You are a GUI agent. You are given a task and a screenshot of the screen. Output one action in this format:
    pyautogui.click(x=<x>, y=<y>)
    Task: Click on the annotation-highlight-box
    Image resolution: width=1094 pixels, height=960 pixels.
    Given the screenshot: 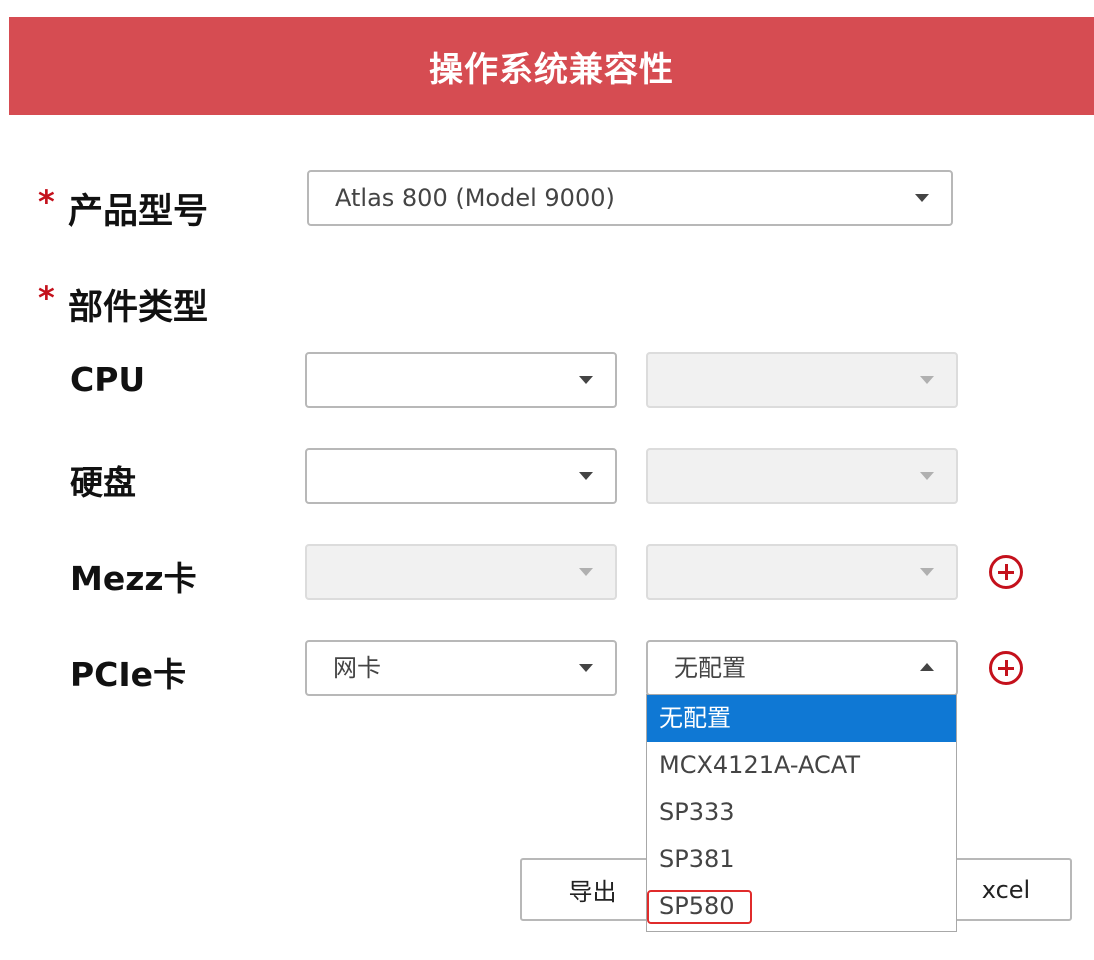 What is the action you would take?
    pyautogui.click(x=699, y=907)
    